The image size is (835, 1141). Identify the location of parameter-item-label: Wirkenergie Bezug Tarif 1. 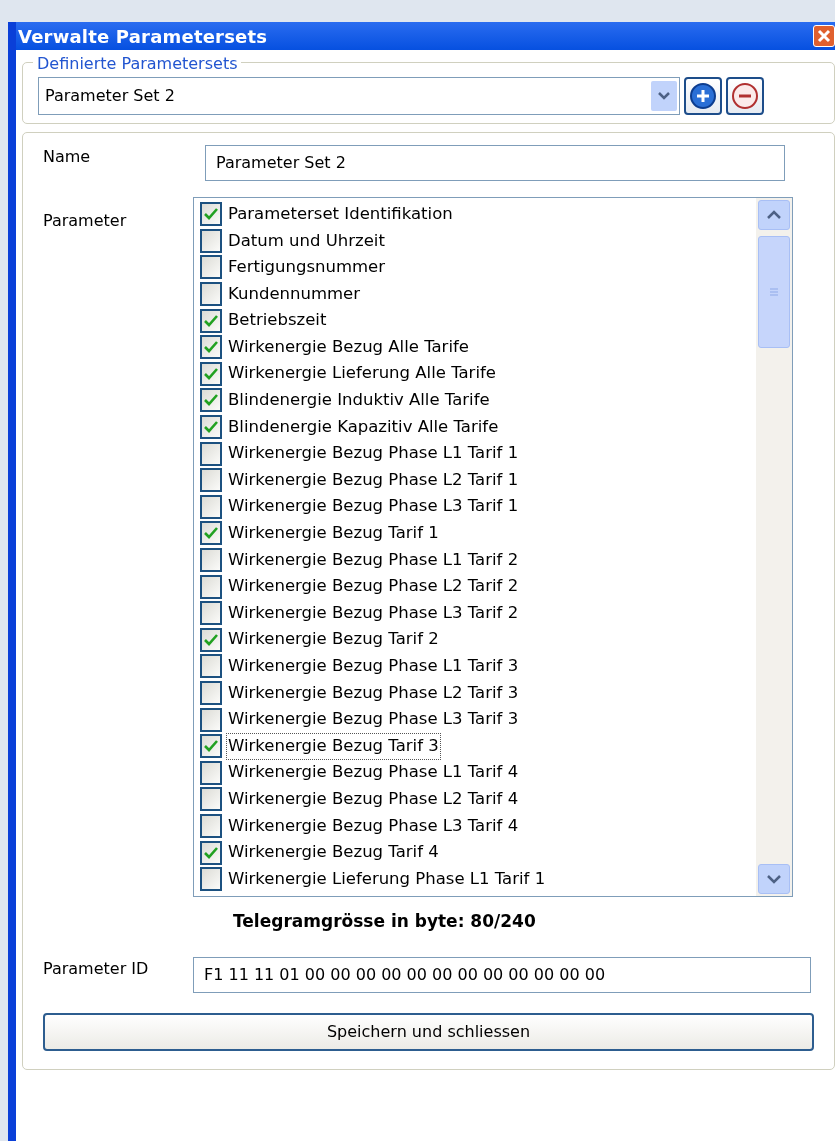
(333, 533).